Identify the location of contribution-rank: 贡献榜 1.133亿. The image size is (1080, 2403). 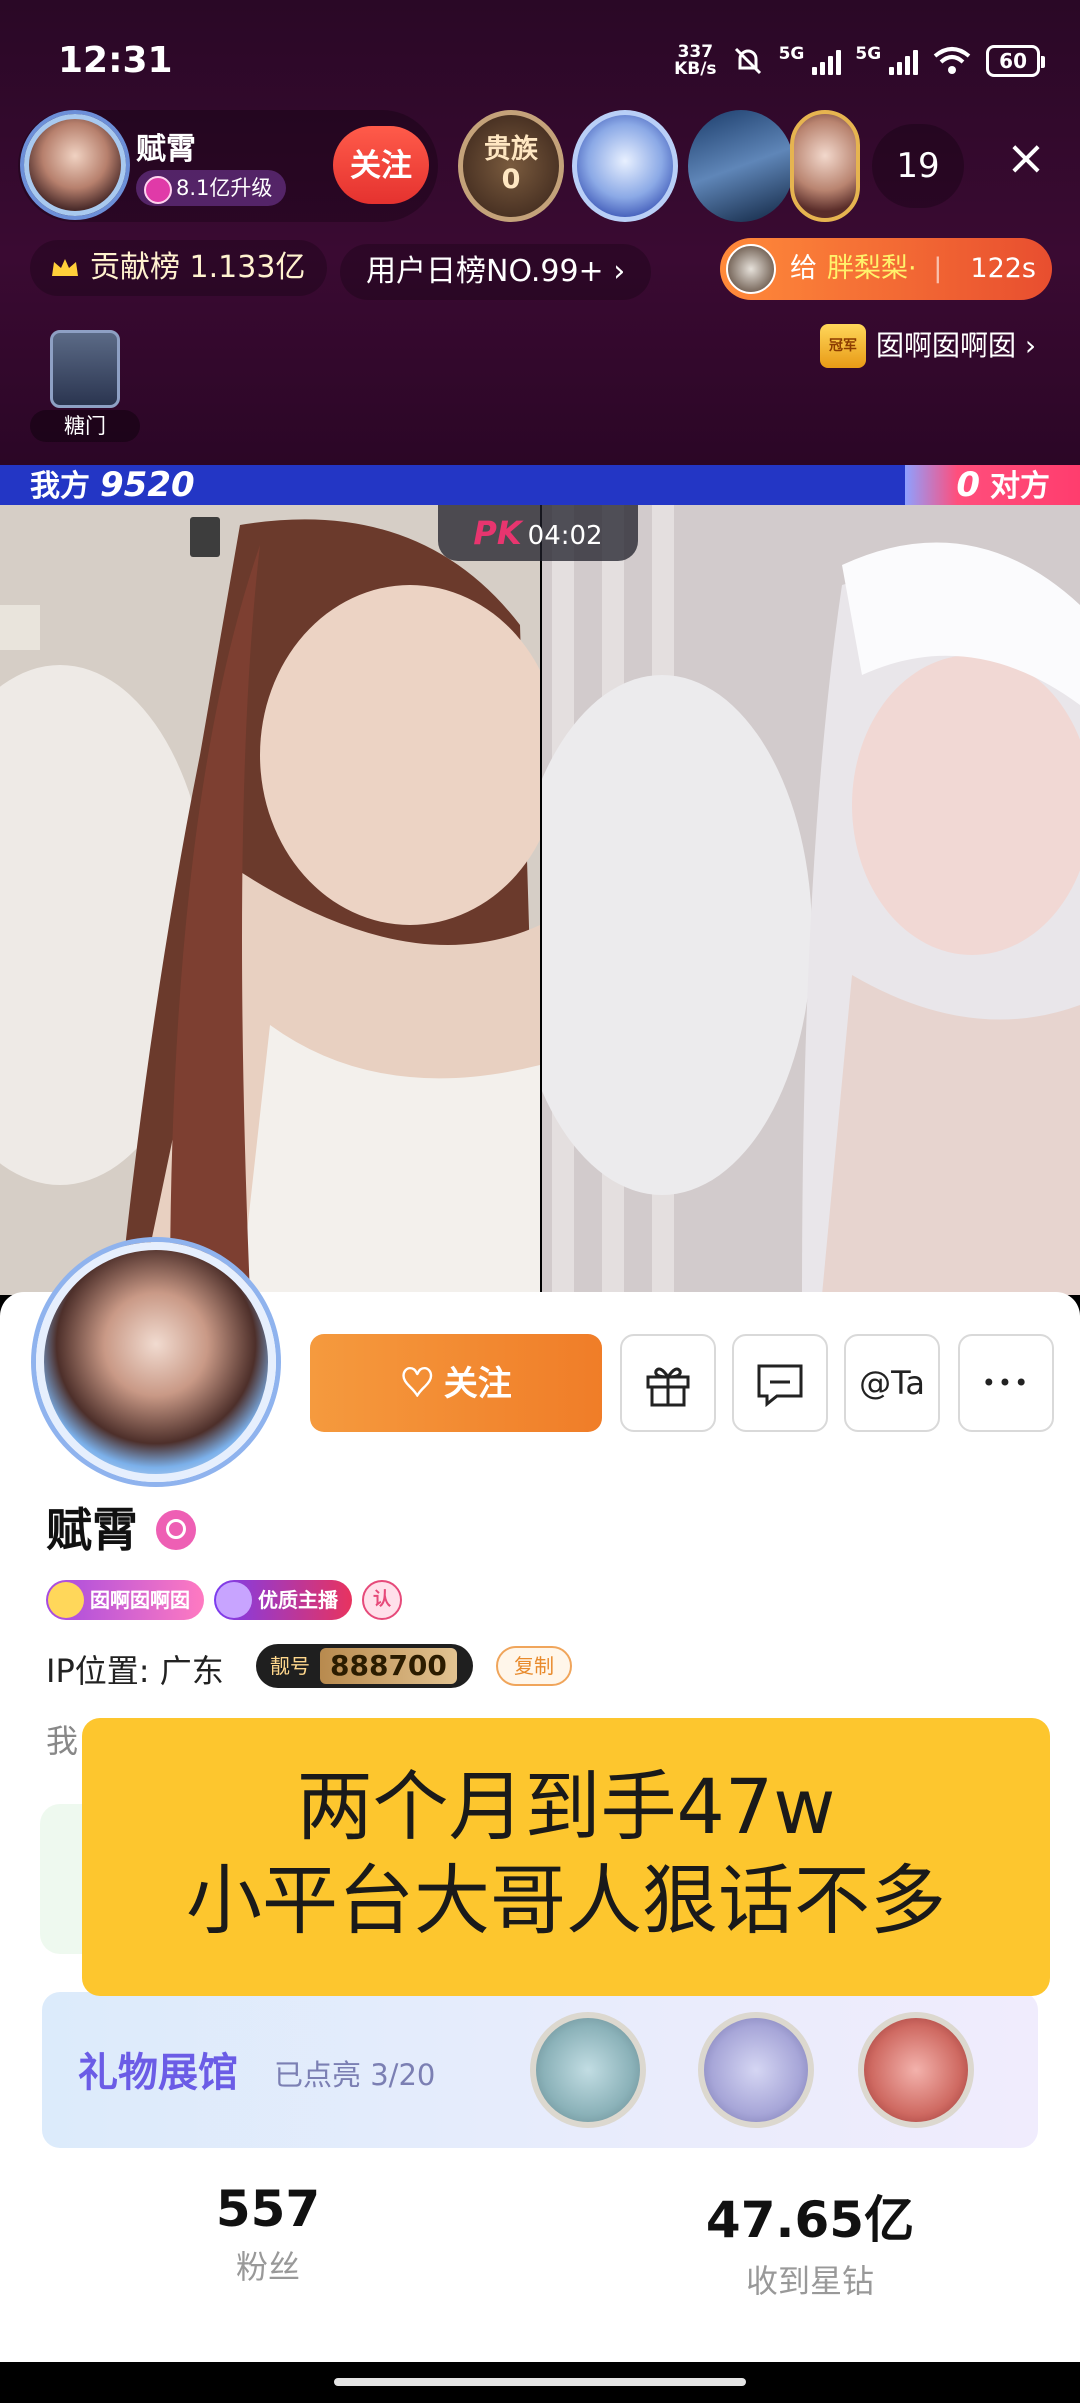
(179, 268).